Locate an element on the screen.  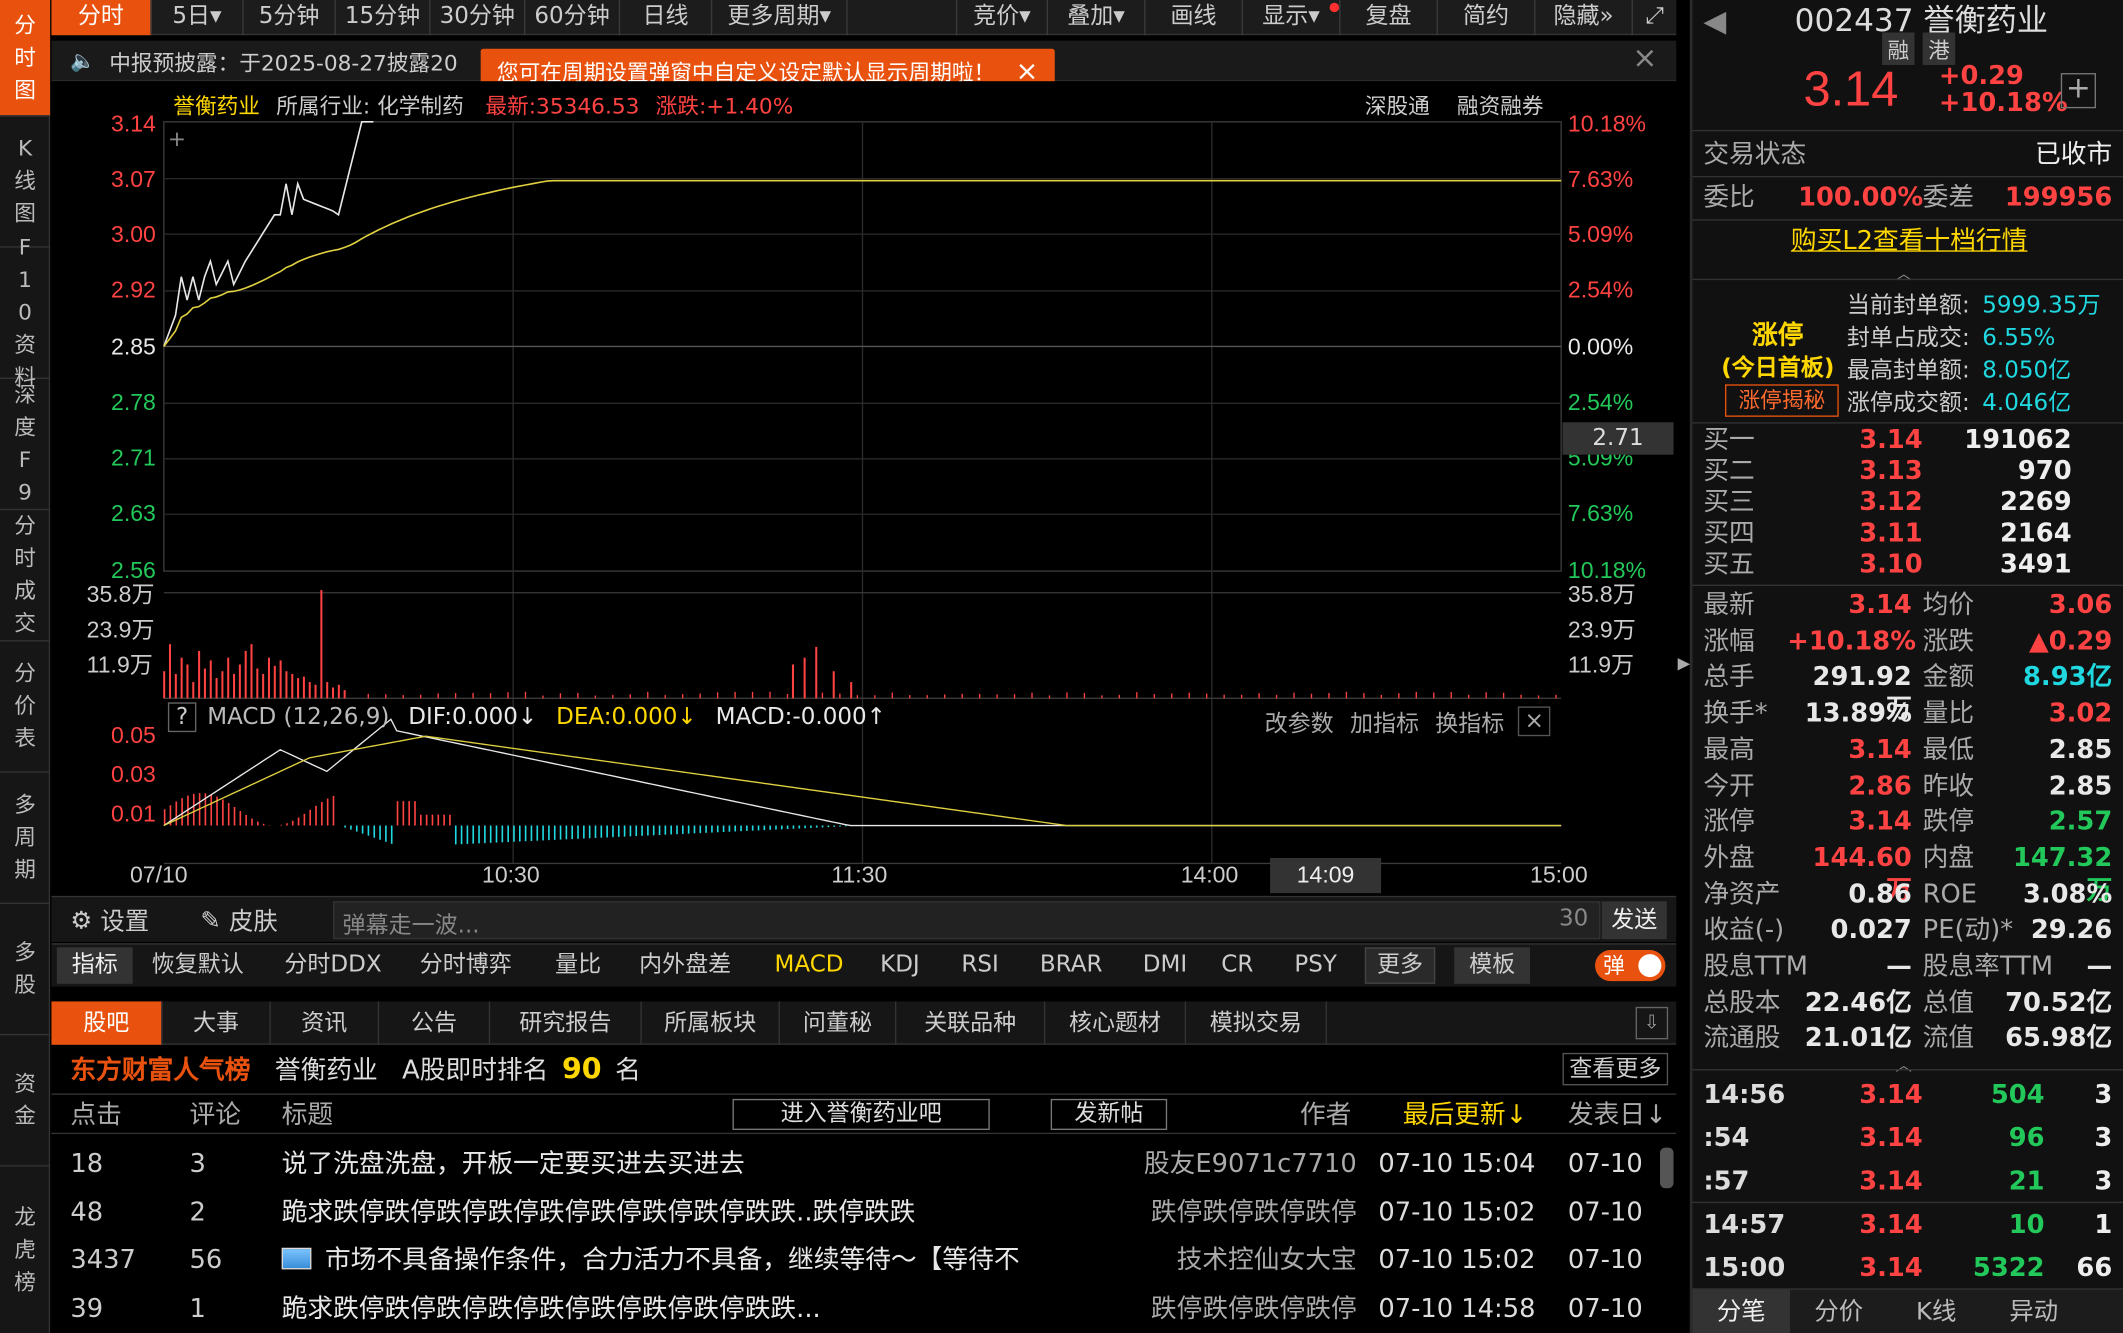
skin-button: ✎ 皮肤 is located at coordinates (238, 920).